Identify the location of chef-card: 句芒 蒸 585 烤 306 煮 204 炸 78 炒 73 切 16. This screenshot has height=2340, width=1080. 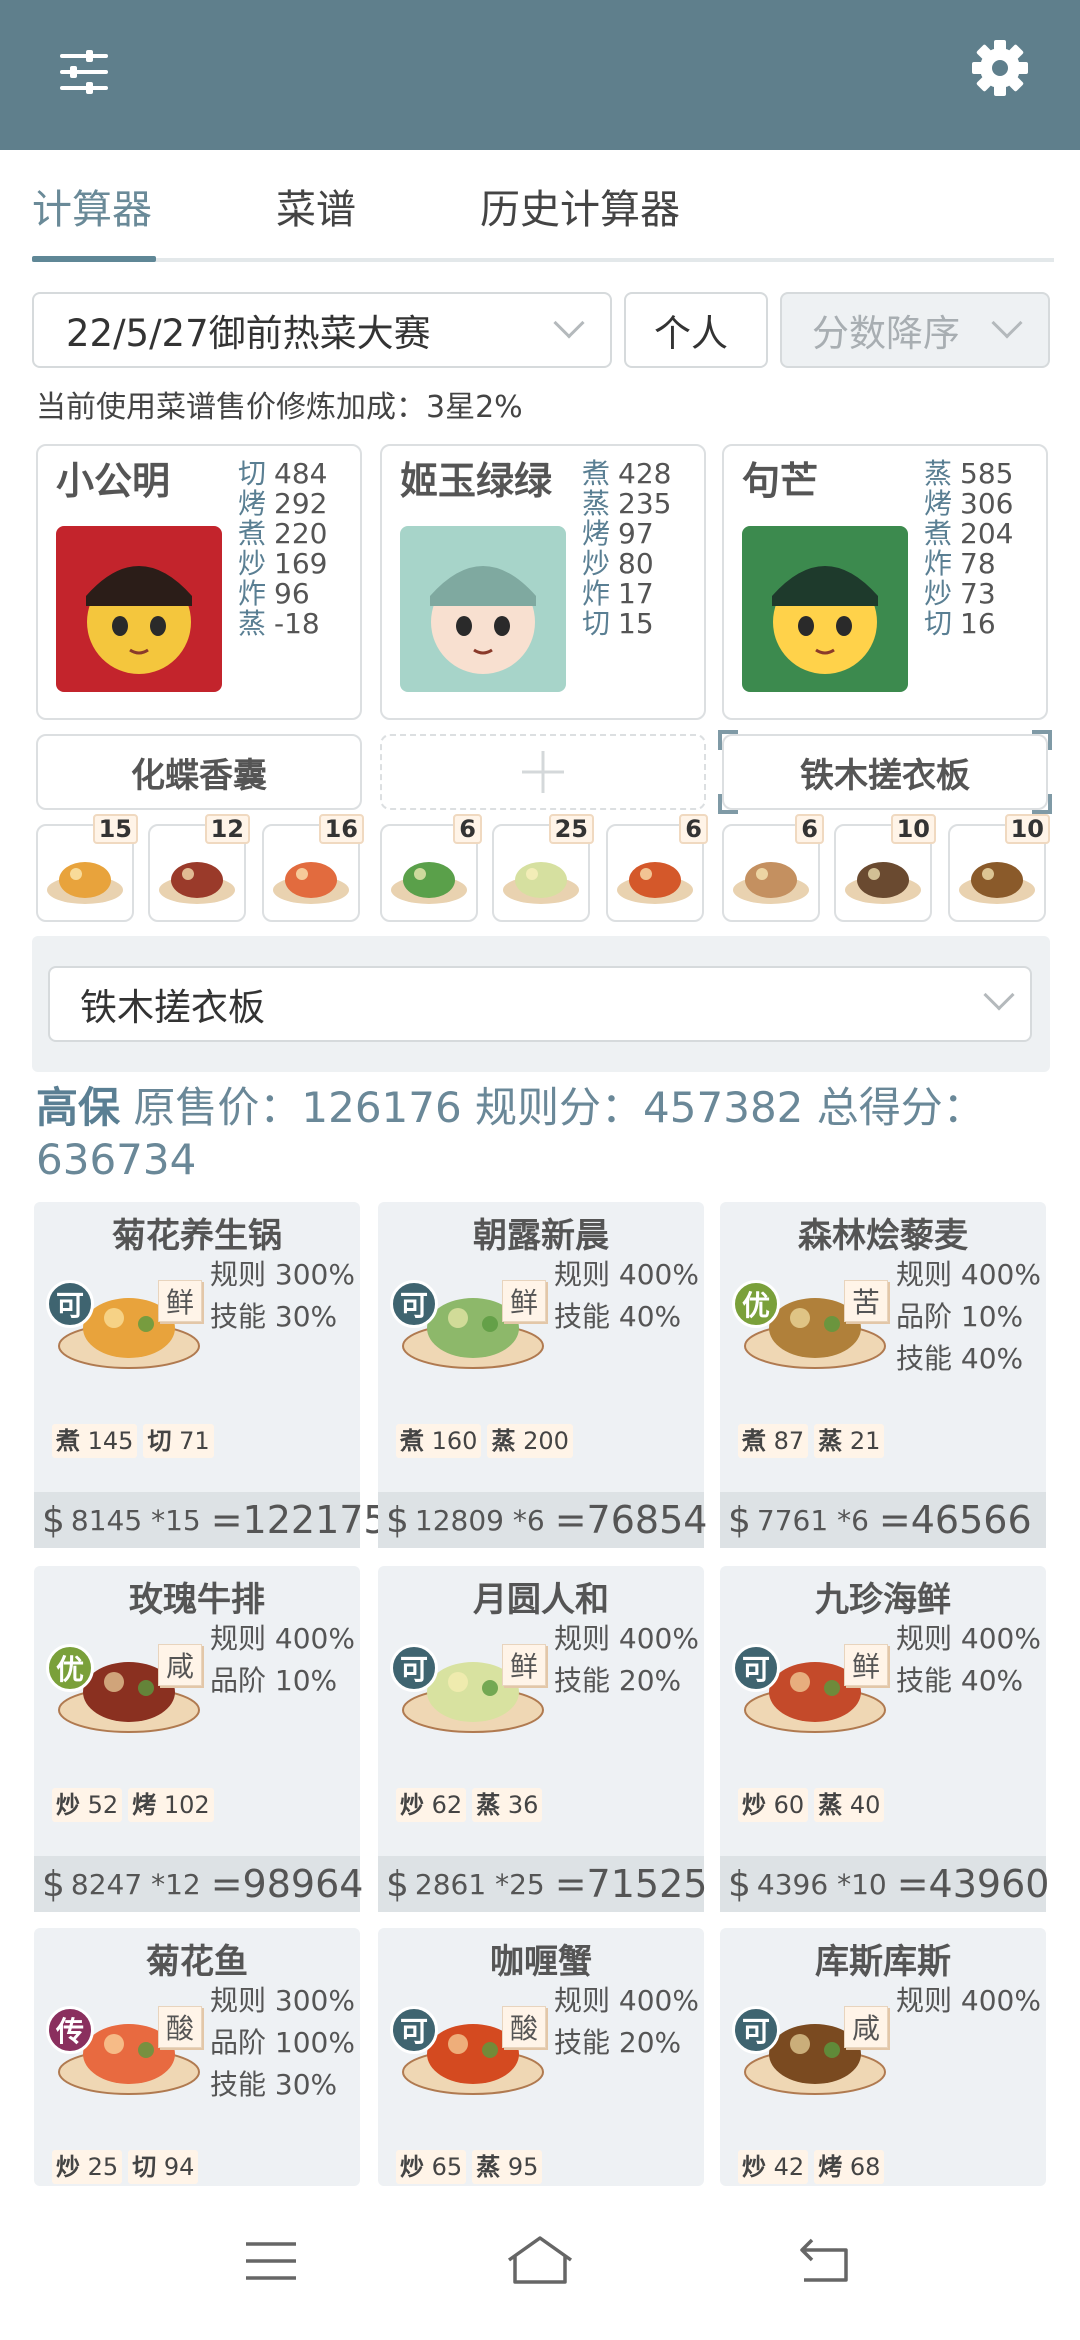
(885, 582).